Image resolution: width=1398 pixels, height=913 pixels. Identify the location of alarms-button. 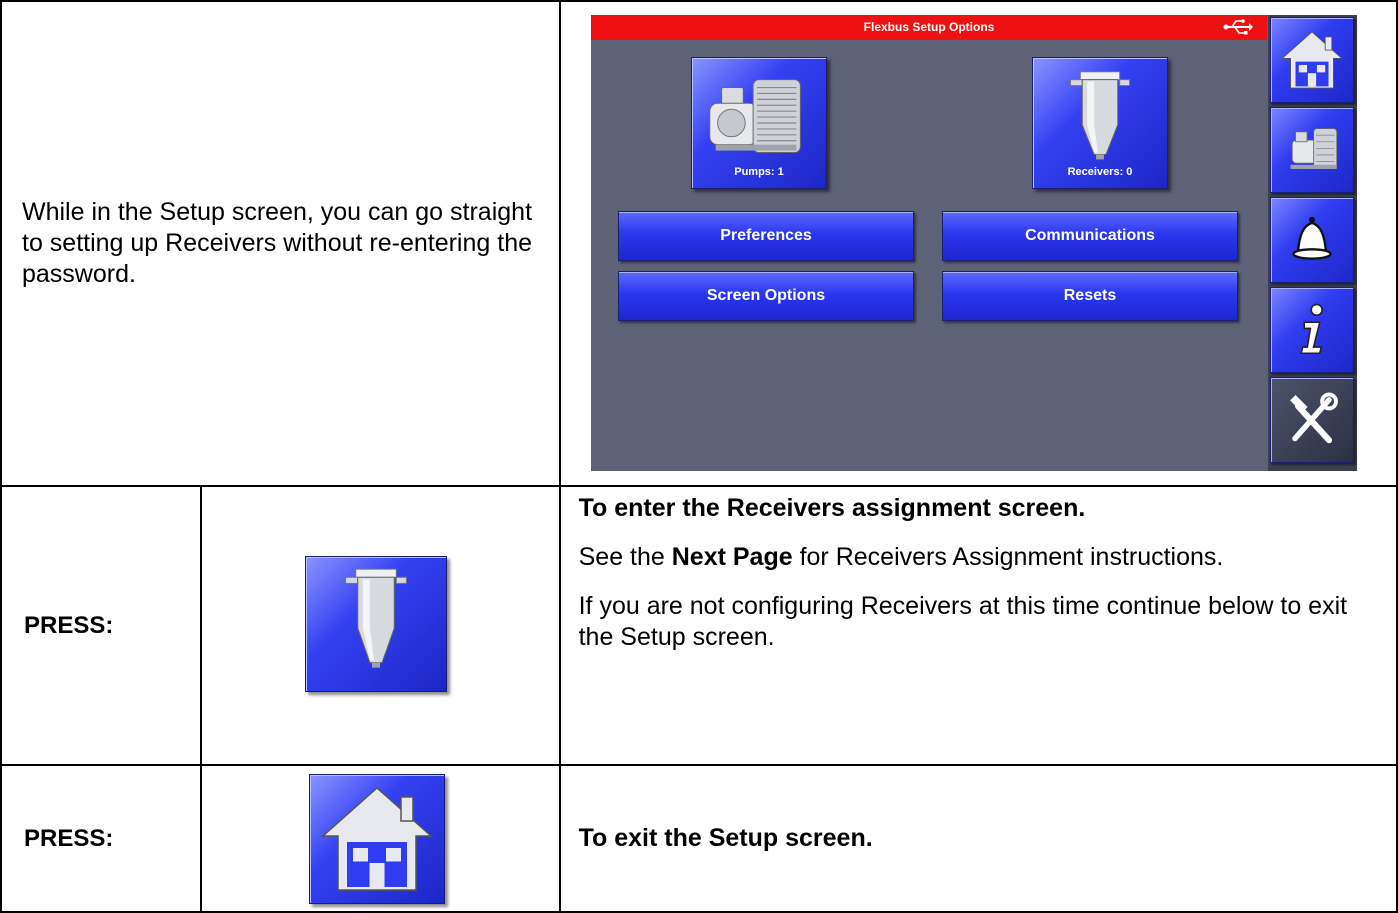
(1312, 240).